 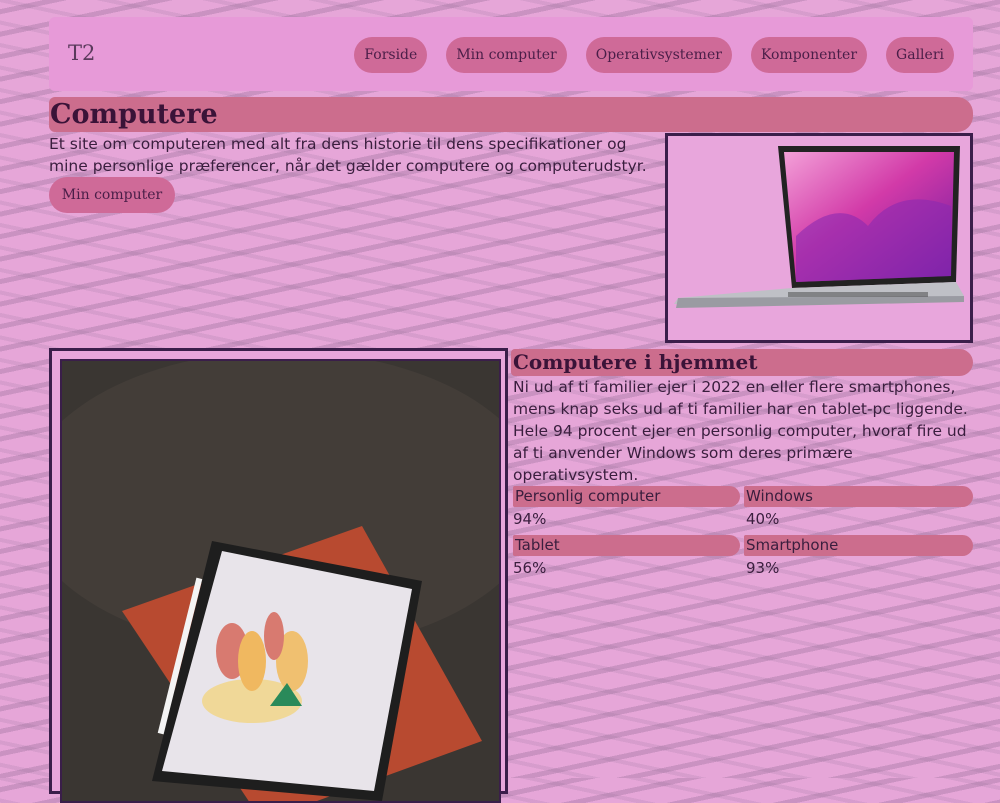 I want to click on stat-label-personlig-computer: Personlig computer, so click(x=626, y=496).